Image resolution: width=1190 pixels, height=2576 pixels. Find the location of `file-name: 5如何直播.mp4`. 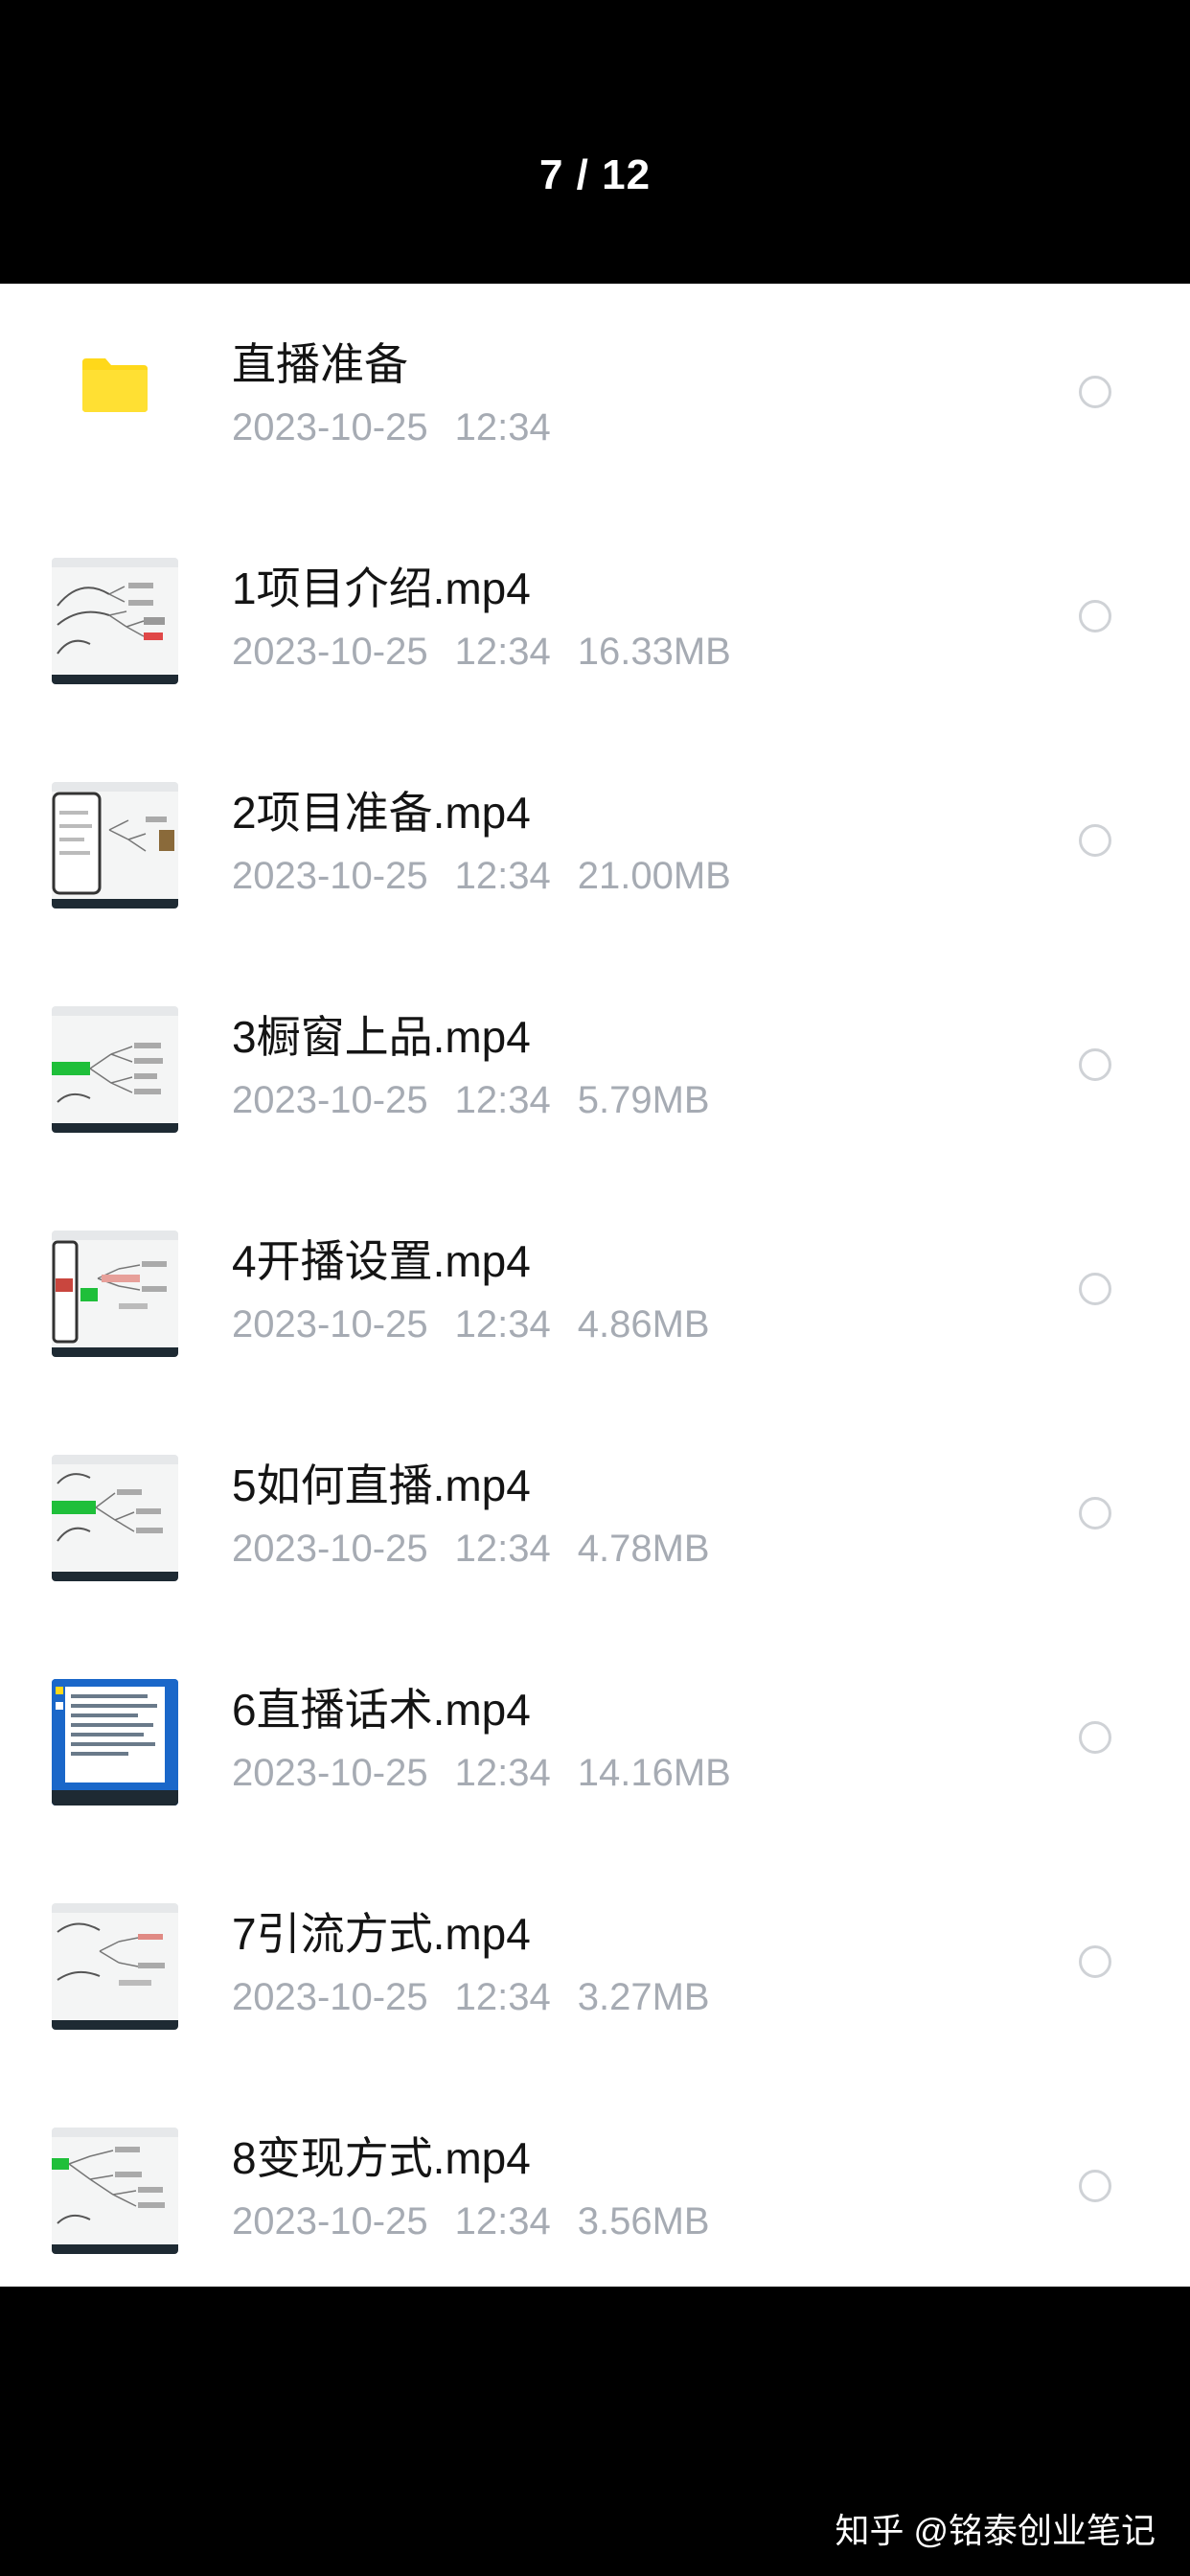

file-name: 5如何直播.mp4 is located at coordinates (382, 1485).